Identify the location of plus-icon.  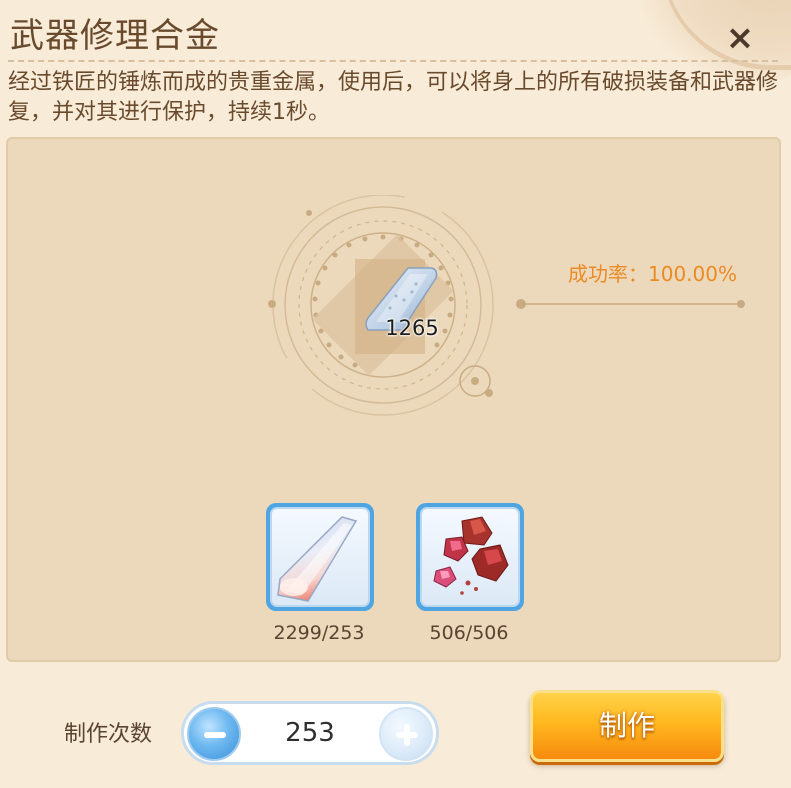
(406, 734).